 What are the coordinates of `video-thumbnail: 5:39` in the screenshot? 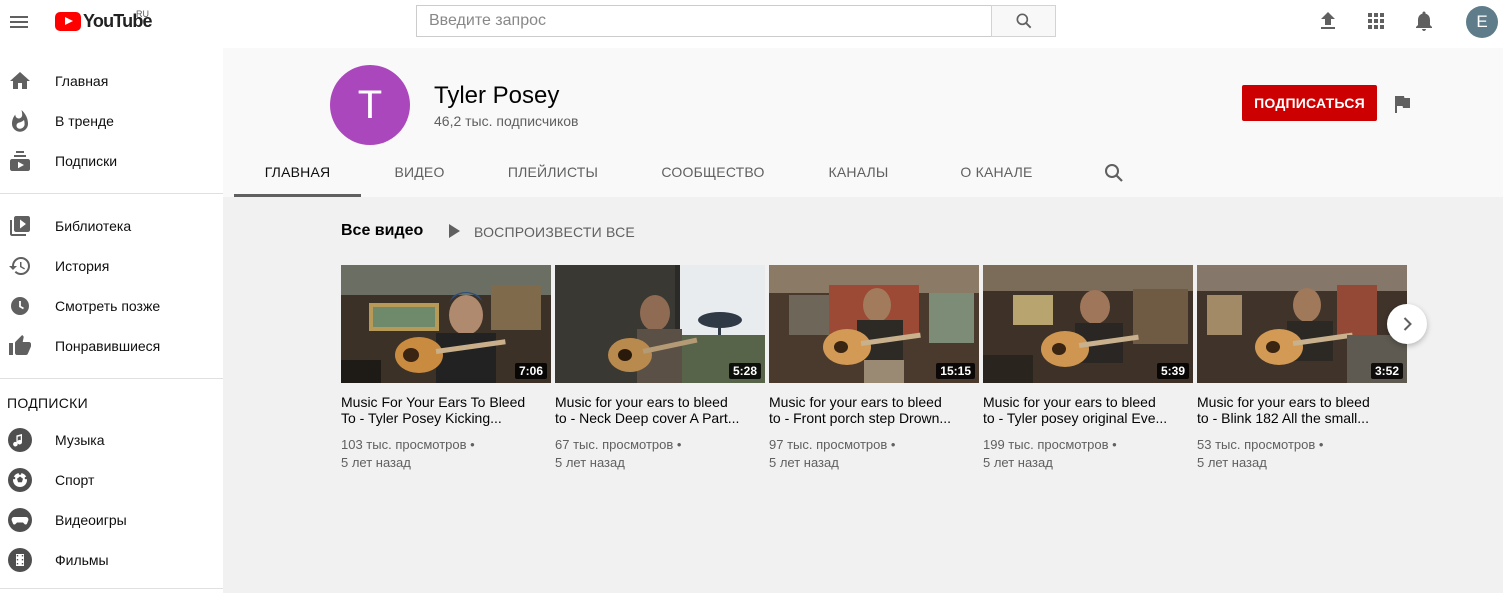 It's located at (1088, 324).